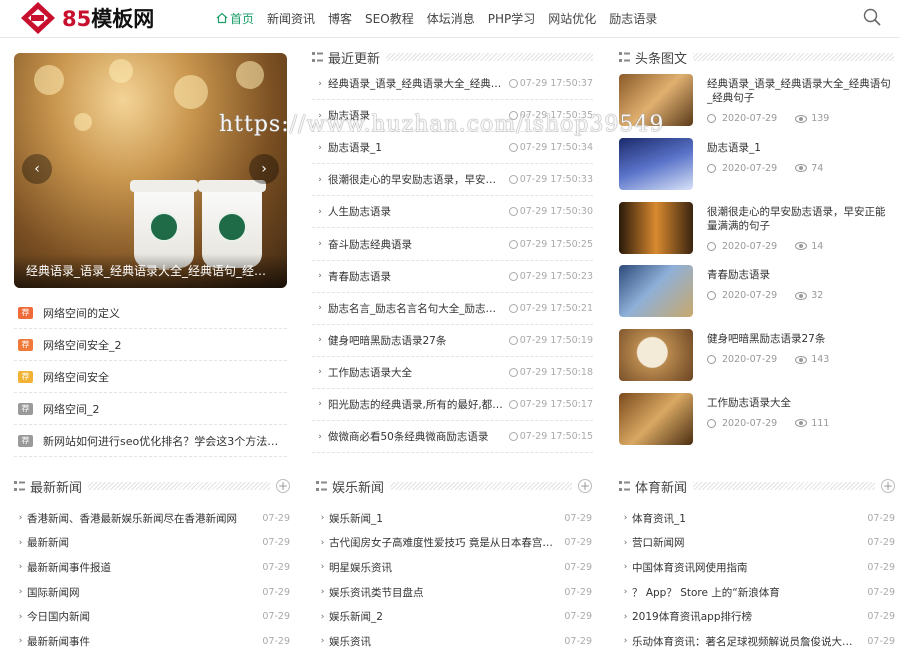  Describe the element at coordinates (141, 518) in the screenshot. I see `news-item-title: 香港新闻、香港最新娱乐新闻尽在香港新闻网` at that location.